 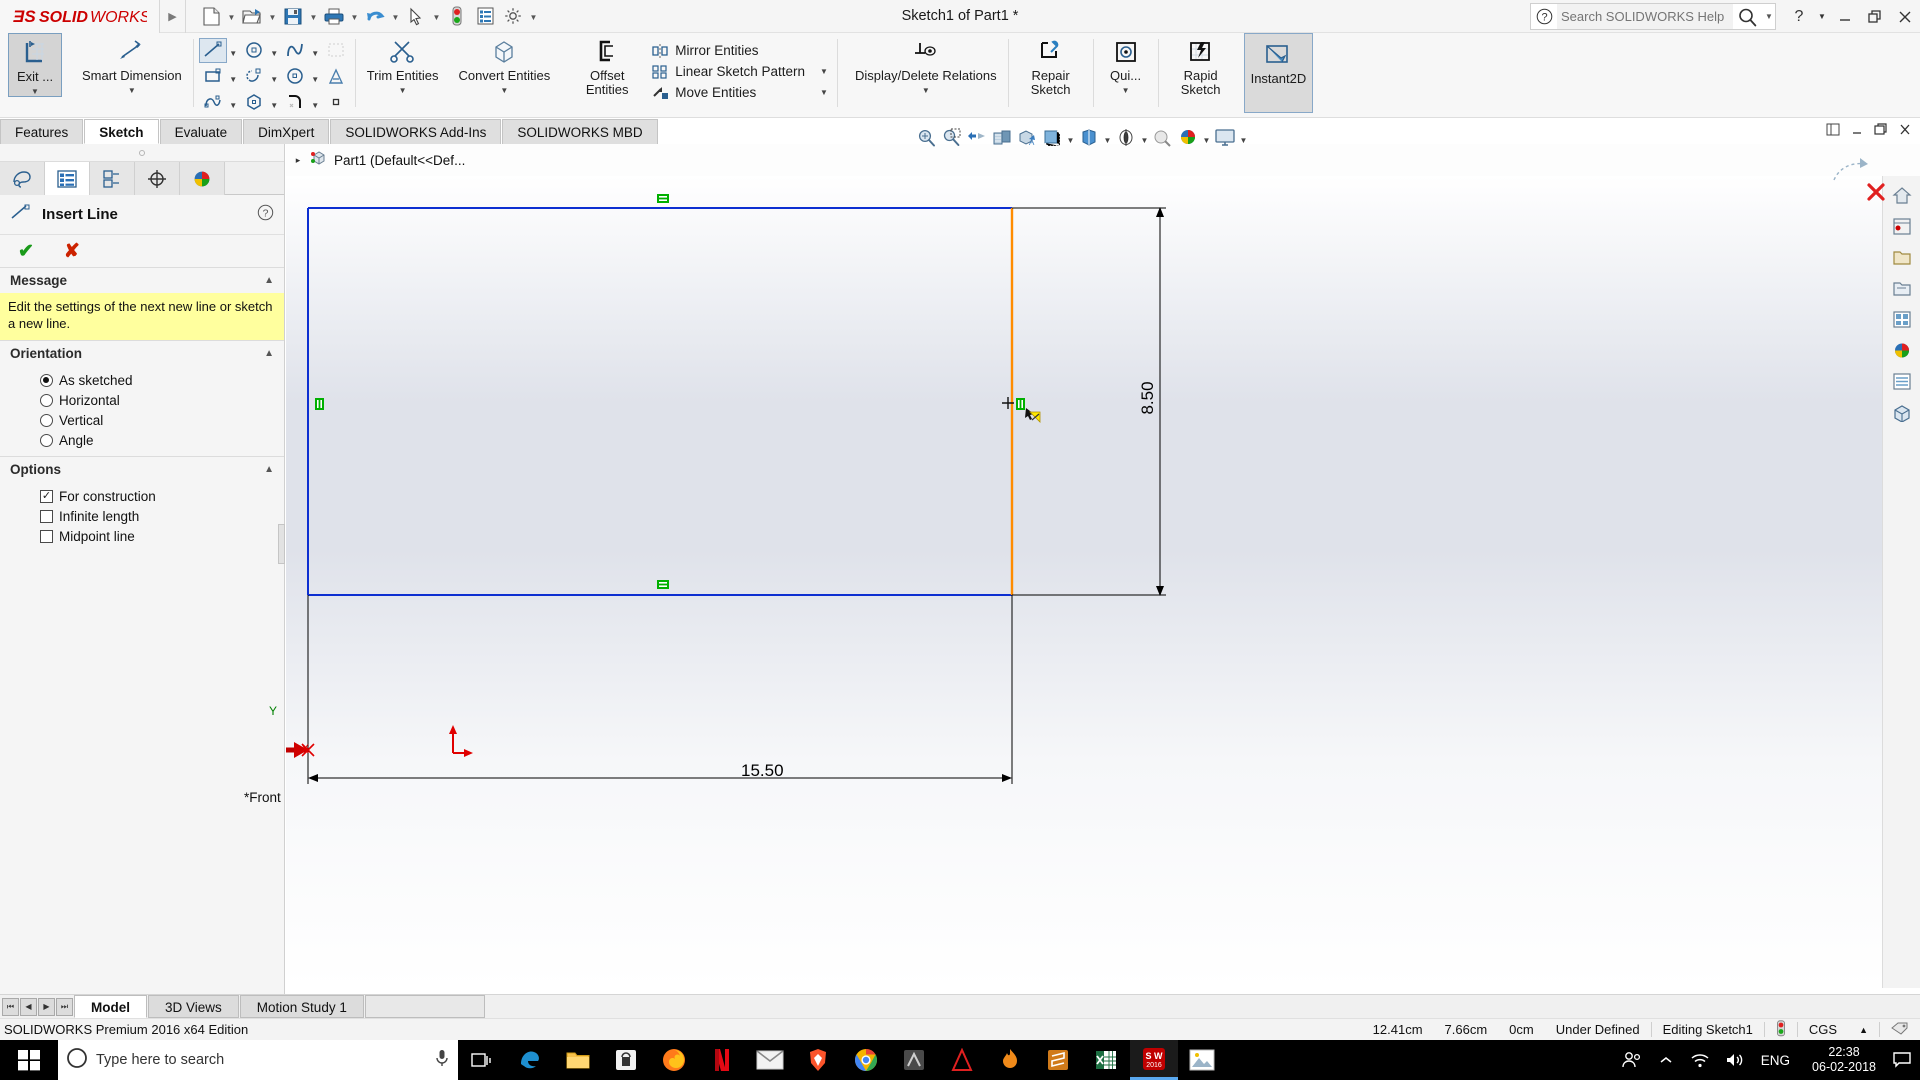 I want to click on people-icon, so click(x=1632, y=1060).